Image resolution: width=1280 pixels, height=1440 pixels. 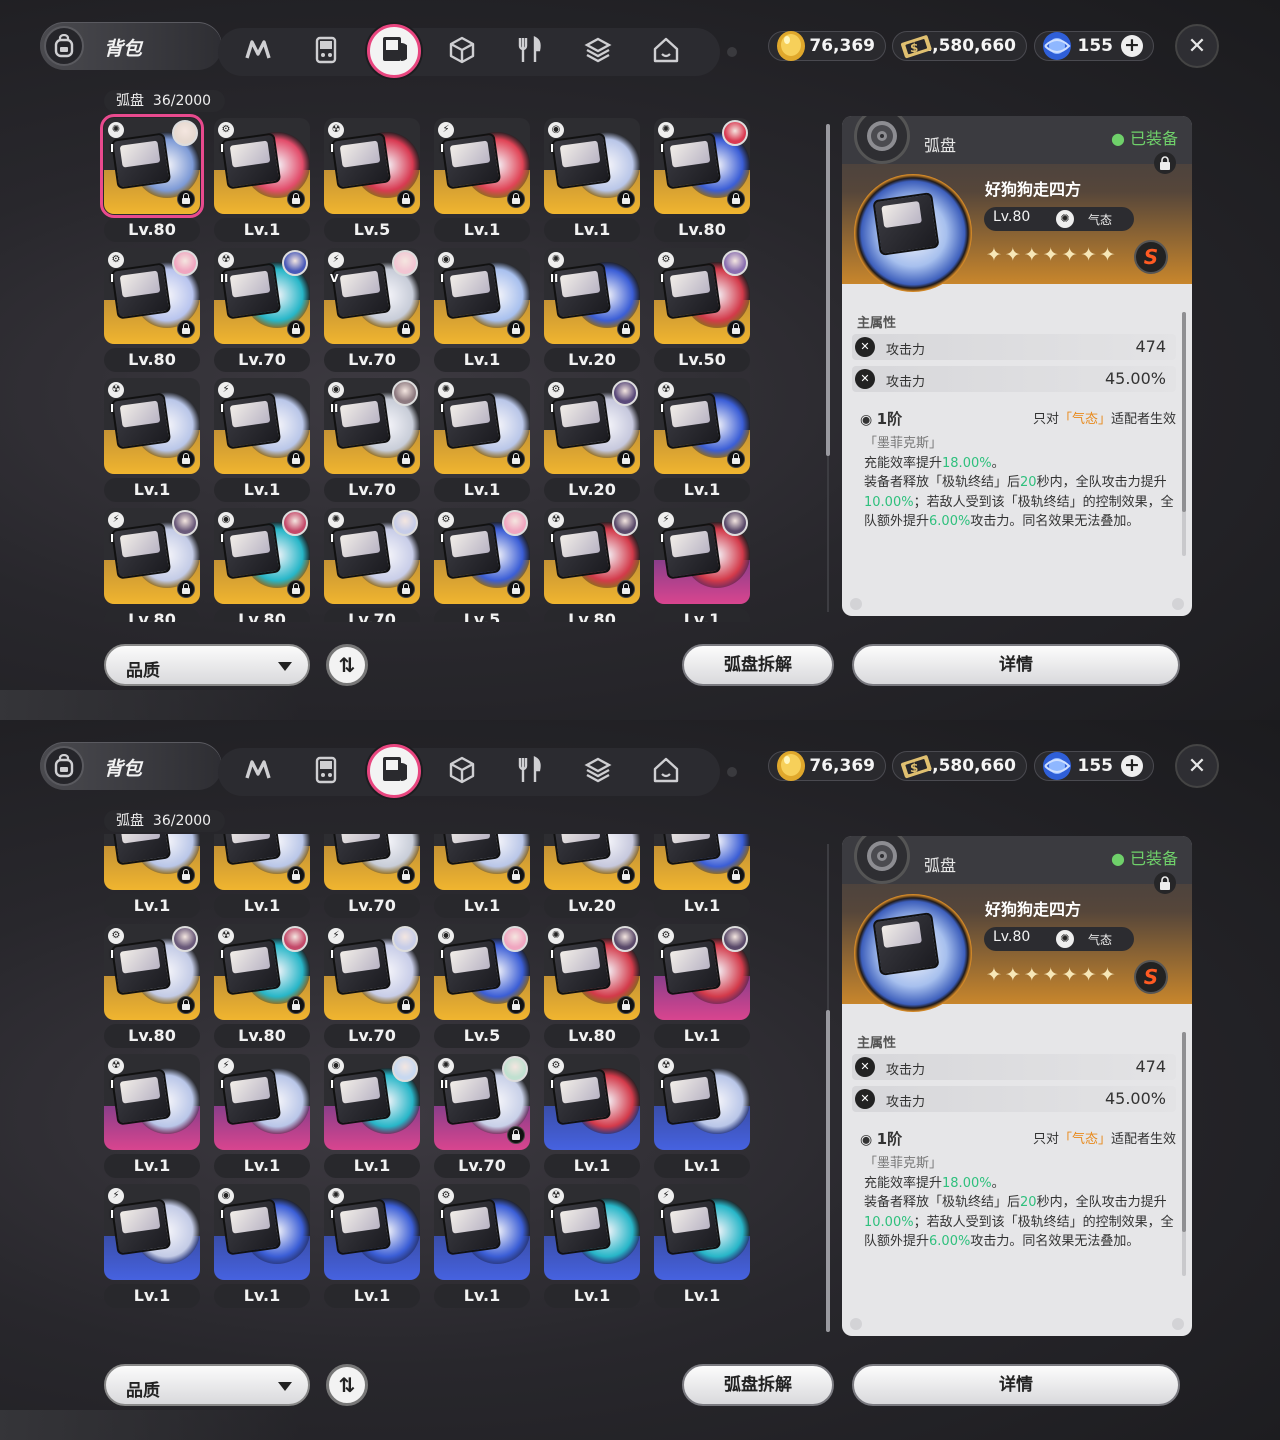 I want to click on cube-icon, so click(x=462, y=772).